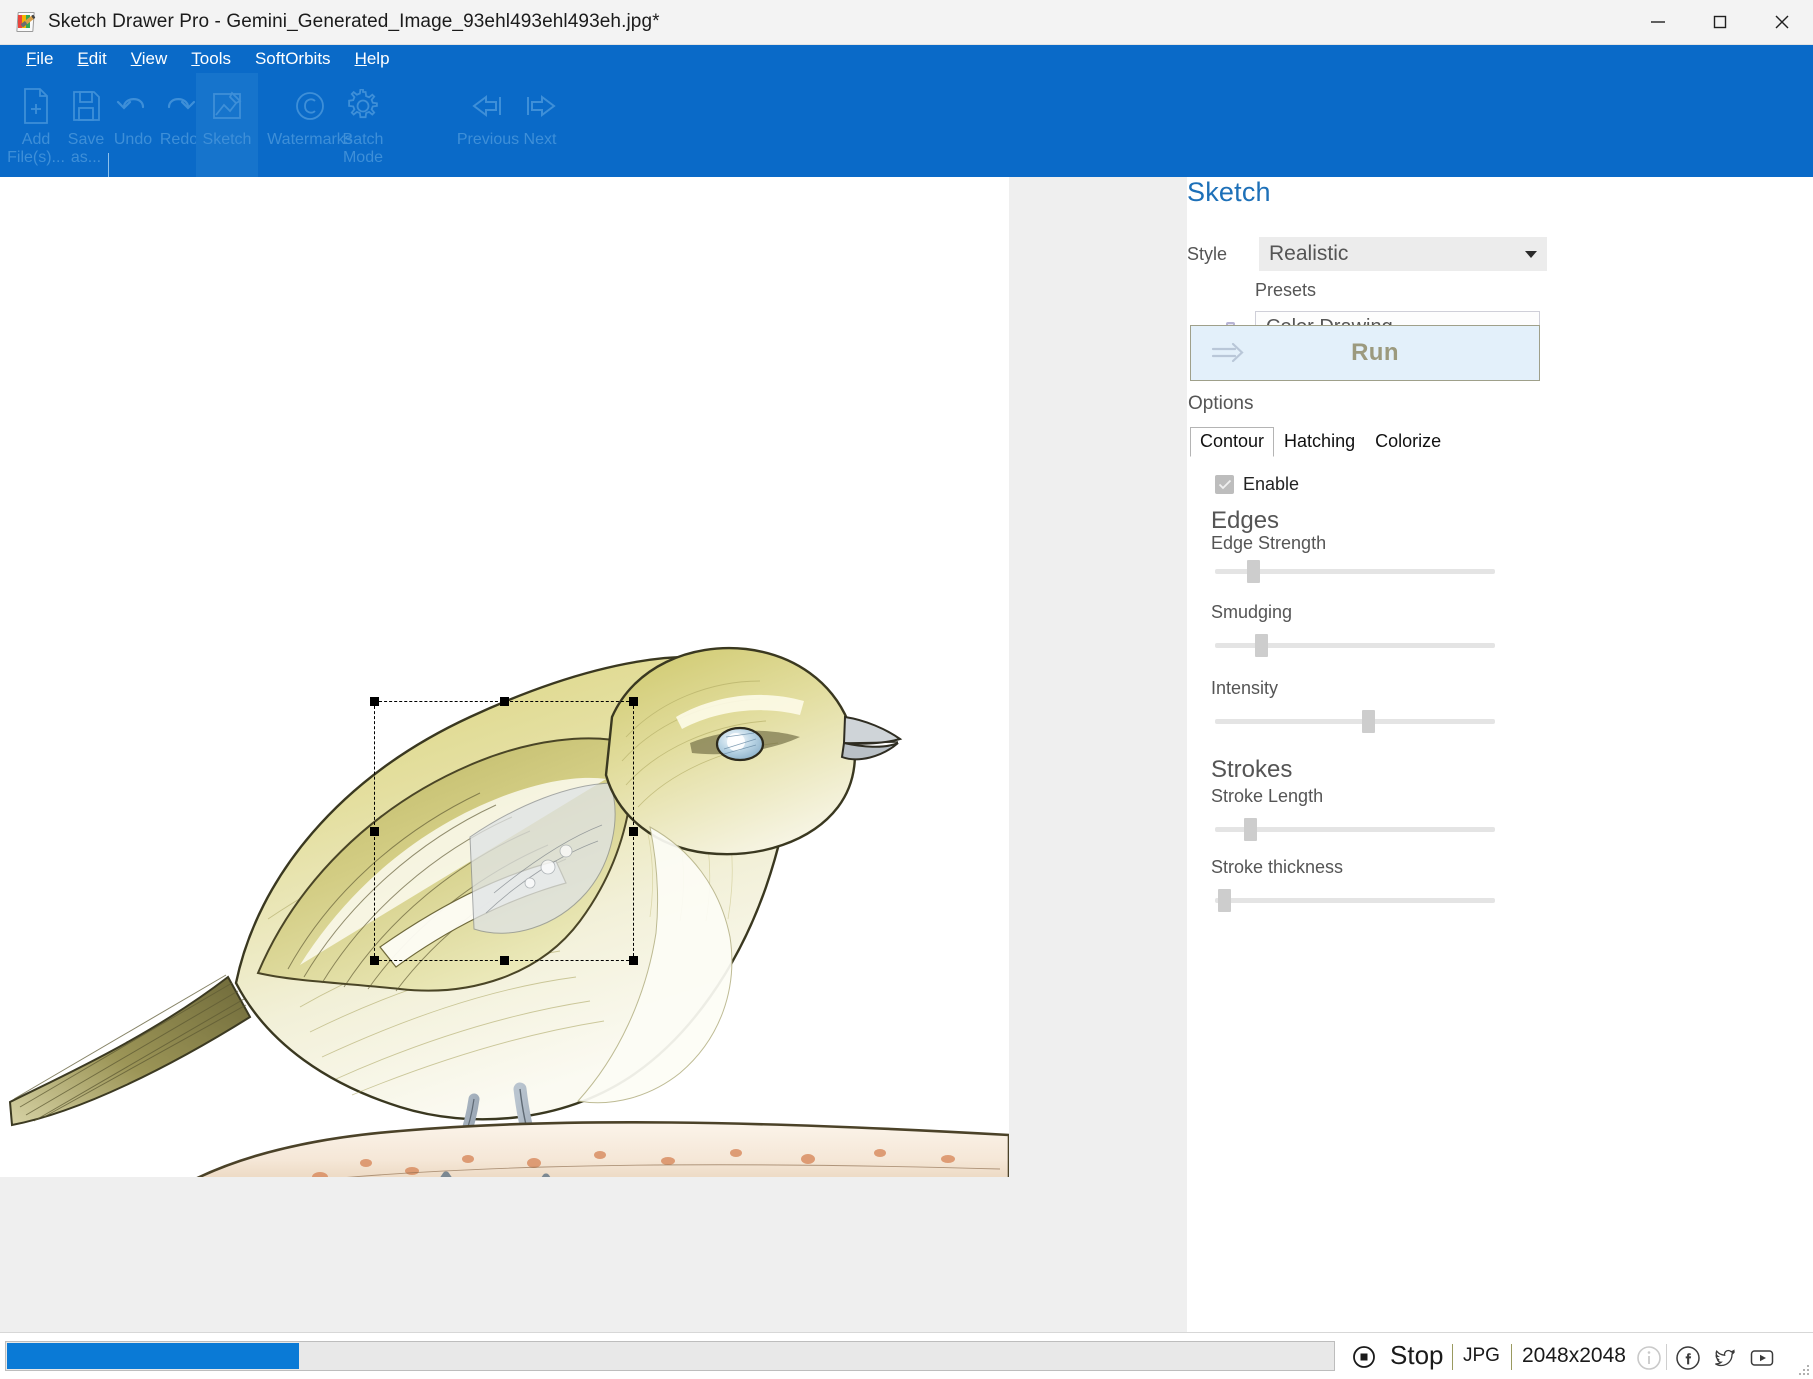  What do you see at coordinates (869, 751) in the screenshot?
I see `bird-beak-lower` at bounding box center [869, 751].